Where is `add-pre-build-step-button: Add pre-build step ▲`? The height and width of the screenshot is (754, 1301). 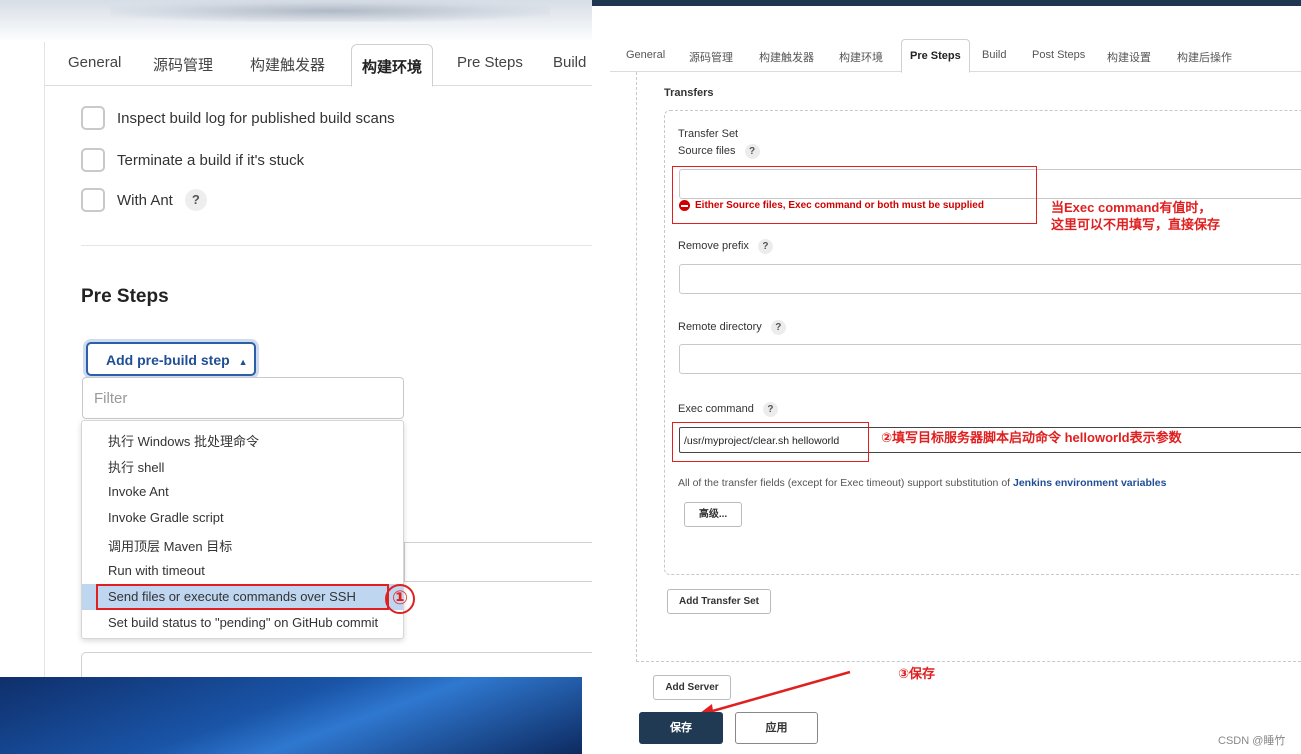
add-pre-build-step-button: Add pre-build step ▲ is located at coordinates (171, 359).